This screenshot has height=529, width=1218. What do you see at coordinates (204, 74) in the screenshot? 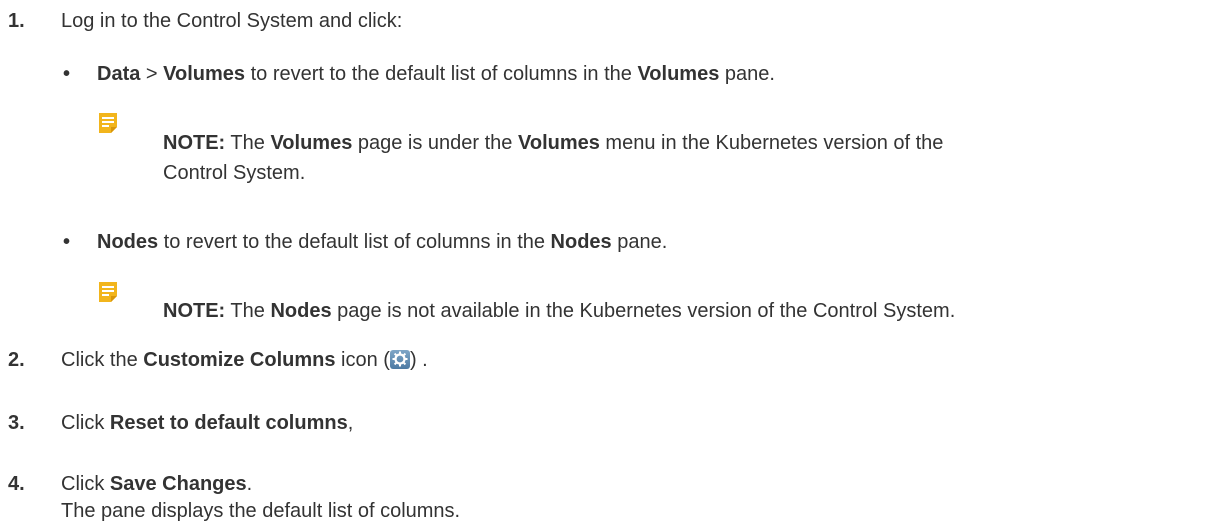
I see `volumes-menu-label: Volumes` at bounding box center [204, 74].